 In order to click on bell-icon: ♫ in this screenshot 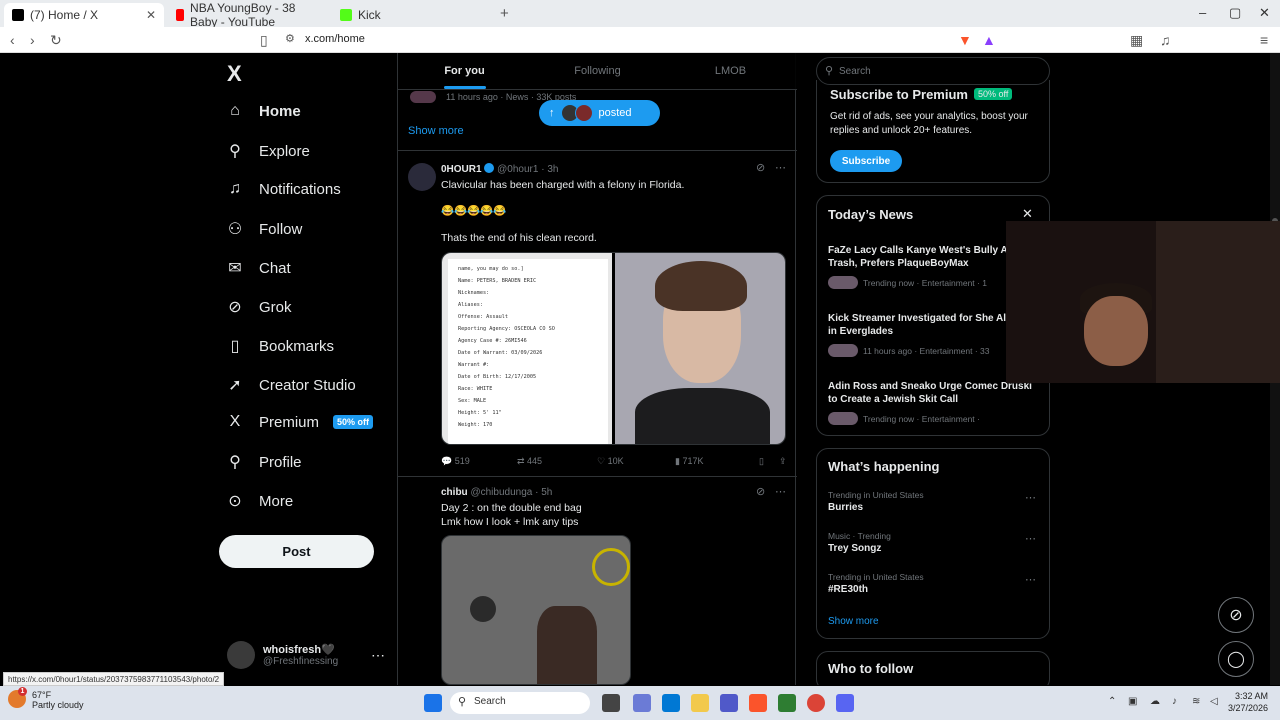, I will do `click(235, 188)`.